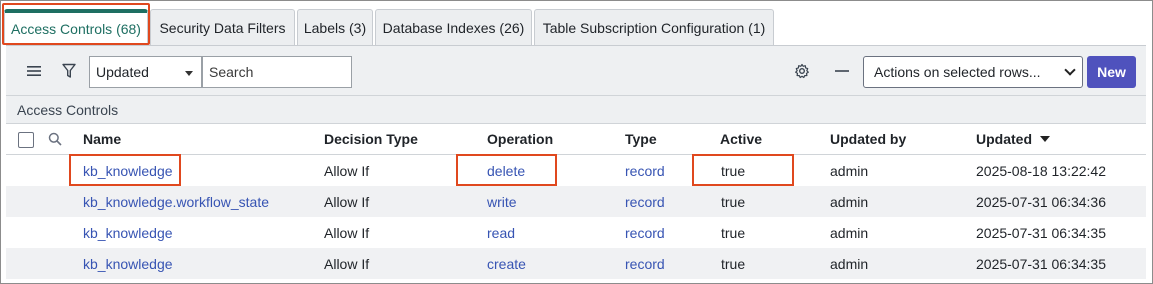 The image size is (1153, 284). What do you see at coordinates (506, 170) in the screenshot?
I see `cell-operation-link: delete` at bounding box center [506, 170].